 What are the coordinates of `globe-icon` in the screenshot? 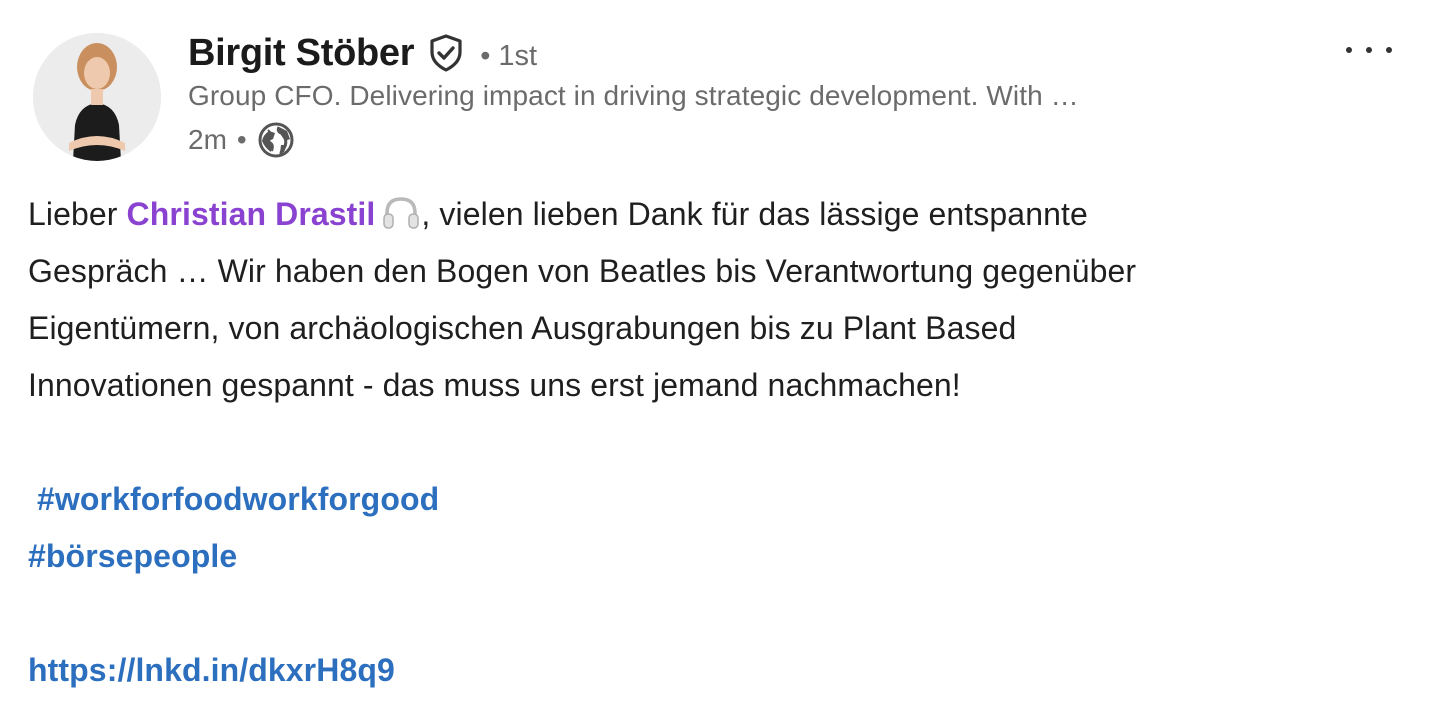 It's located at (276, 140).